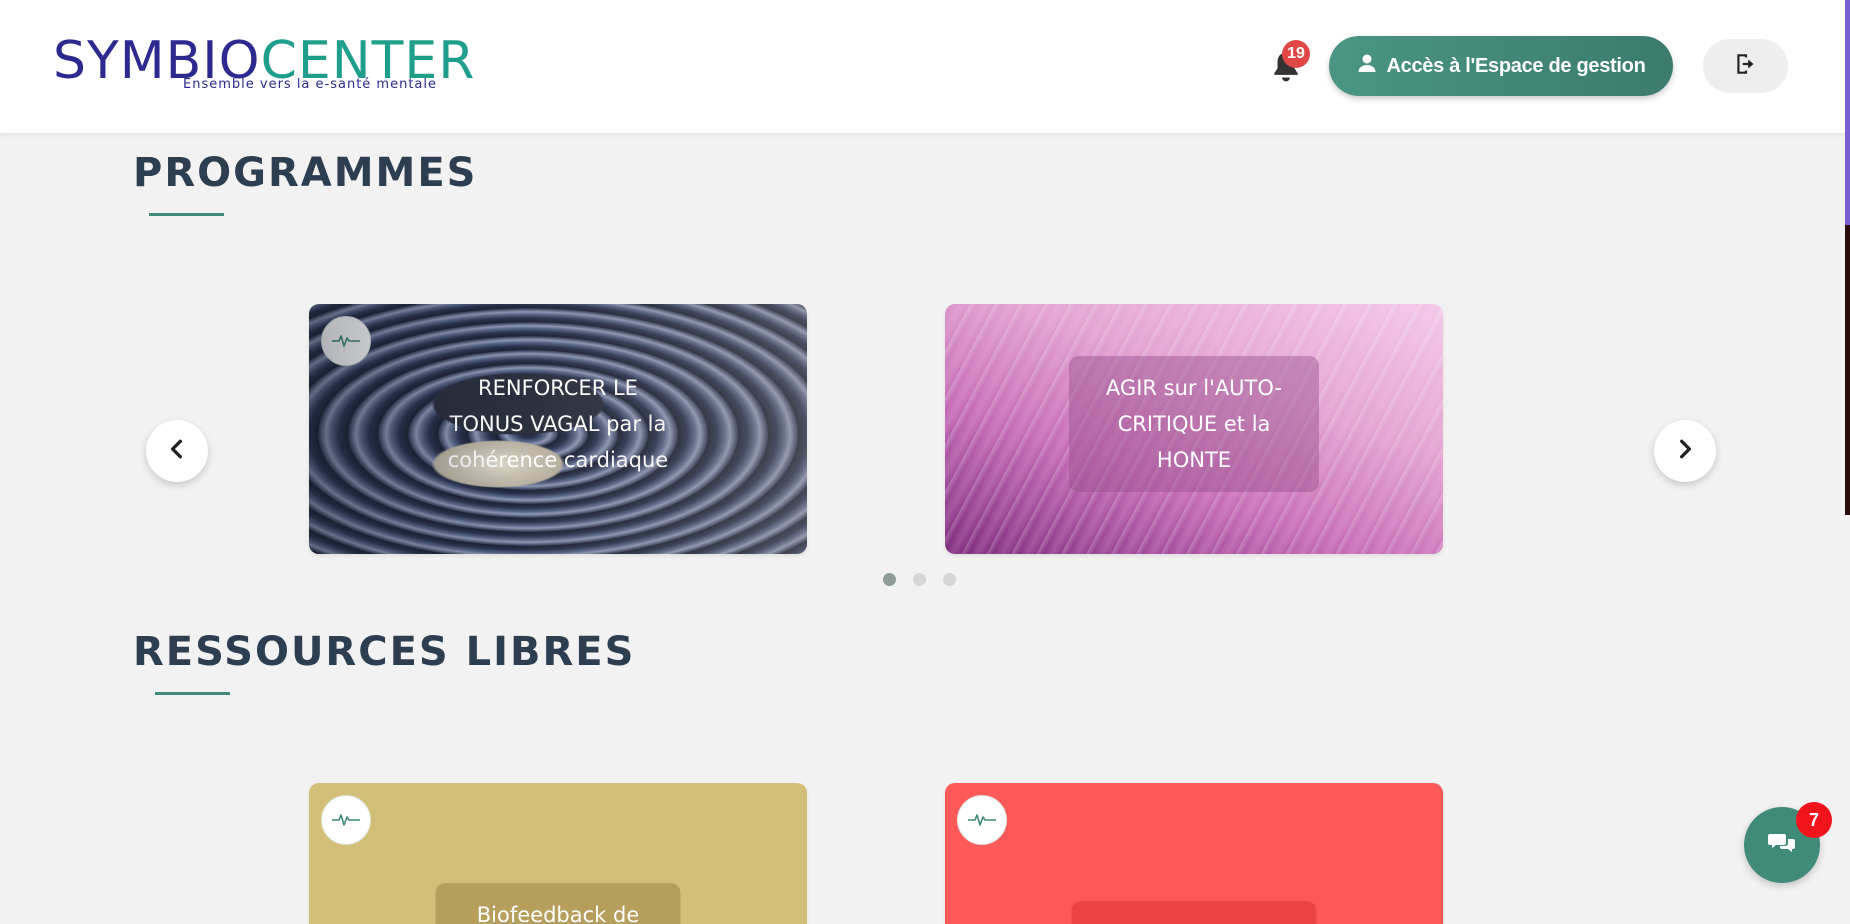 This screenshot has height=924, width=1850. Describe the element at coordinates (1516, 65) in the screenshot. I see `management-space-label: Accès à l'Espace de gestion` at that location.